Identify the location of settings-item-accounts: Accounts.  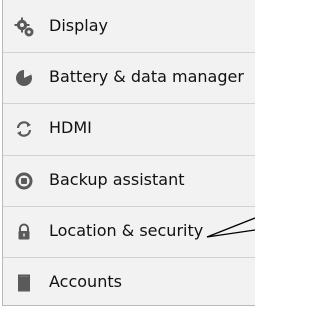
(129, 283).